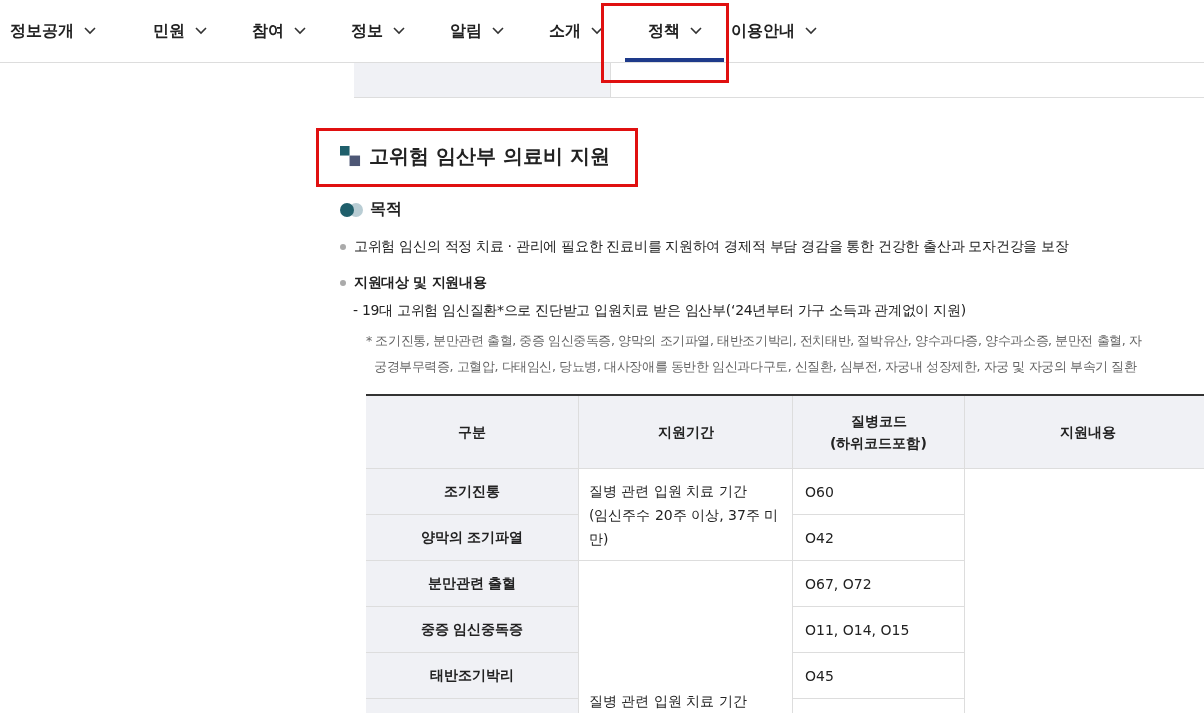  What do you see at coordinates (278, 31) in the screenshot?
I see `nav-menu-item: 참여` at bounding box center [278, 31].